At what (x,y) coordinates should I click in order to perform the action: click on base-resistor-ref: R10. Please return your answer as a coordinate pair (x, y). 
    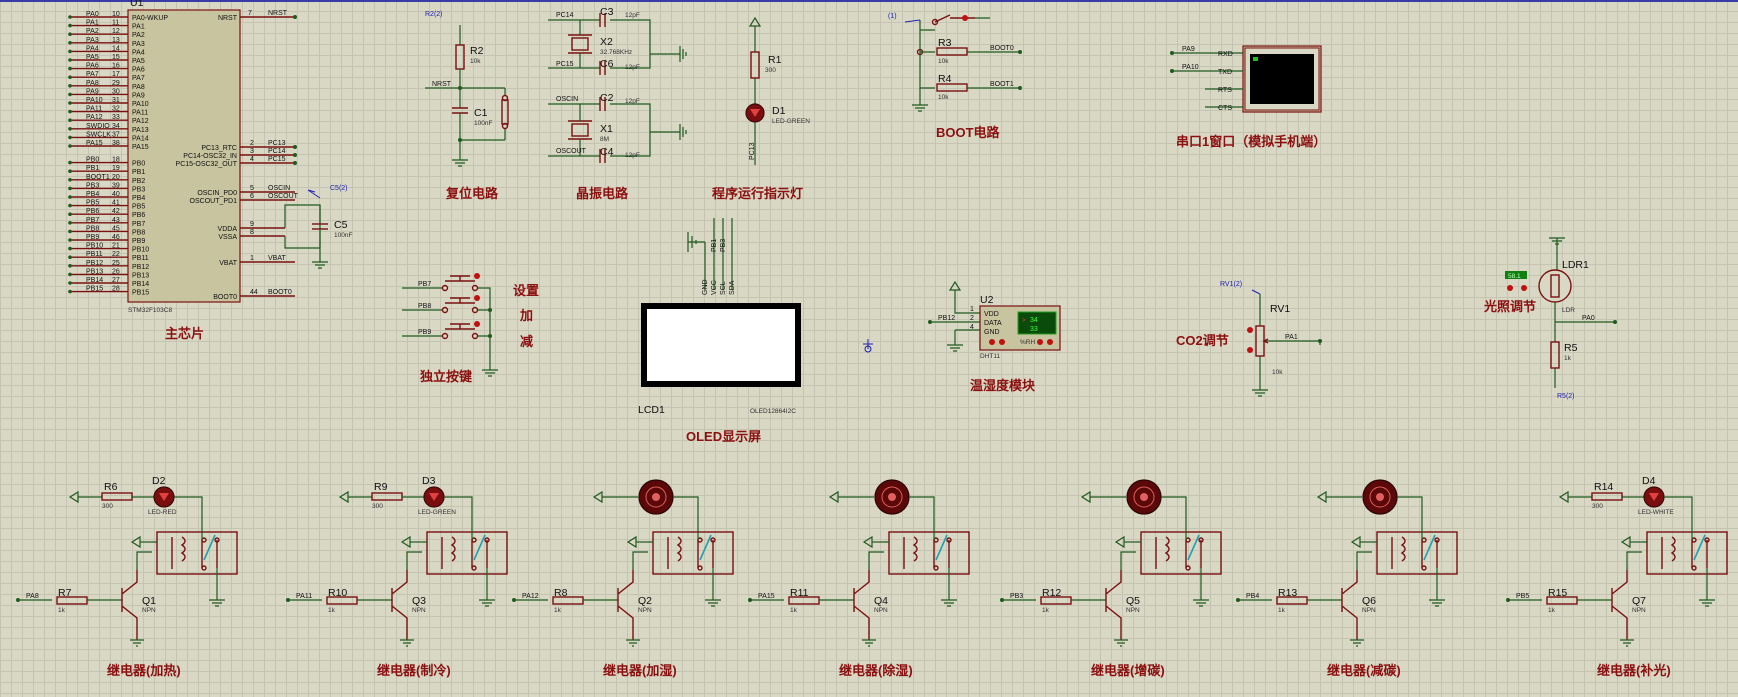
    Looking at the image, I should click on (337, 593).